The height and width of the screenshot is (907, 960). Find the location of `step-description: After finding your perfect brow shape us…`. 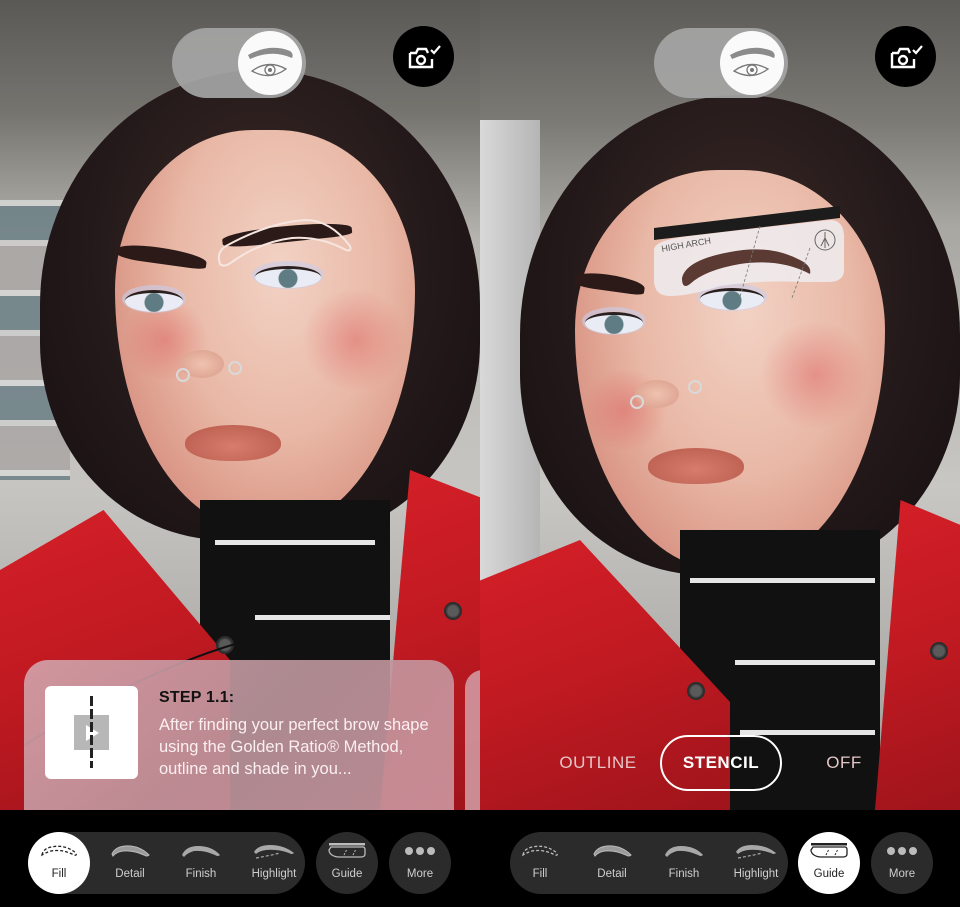

step-description: After finding your perfect brow shape us… is located at coordinates (294, 747).